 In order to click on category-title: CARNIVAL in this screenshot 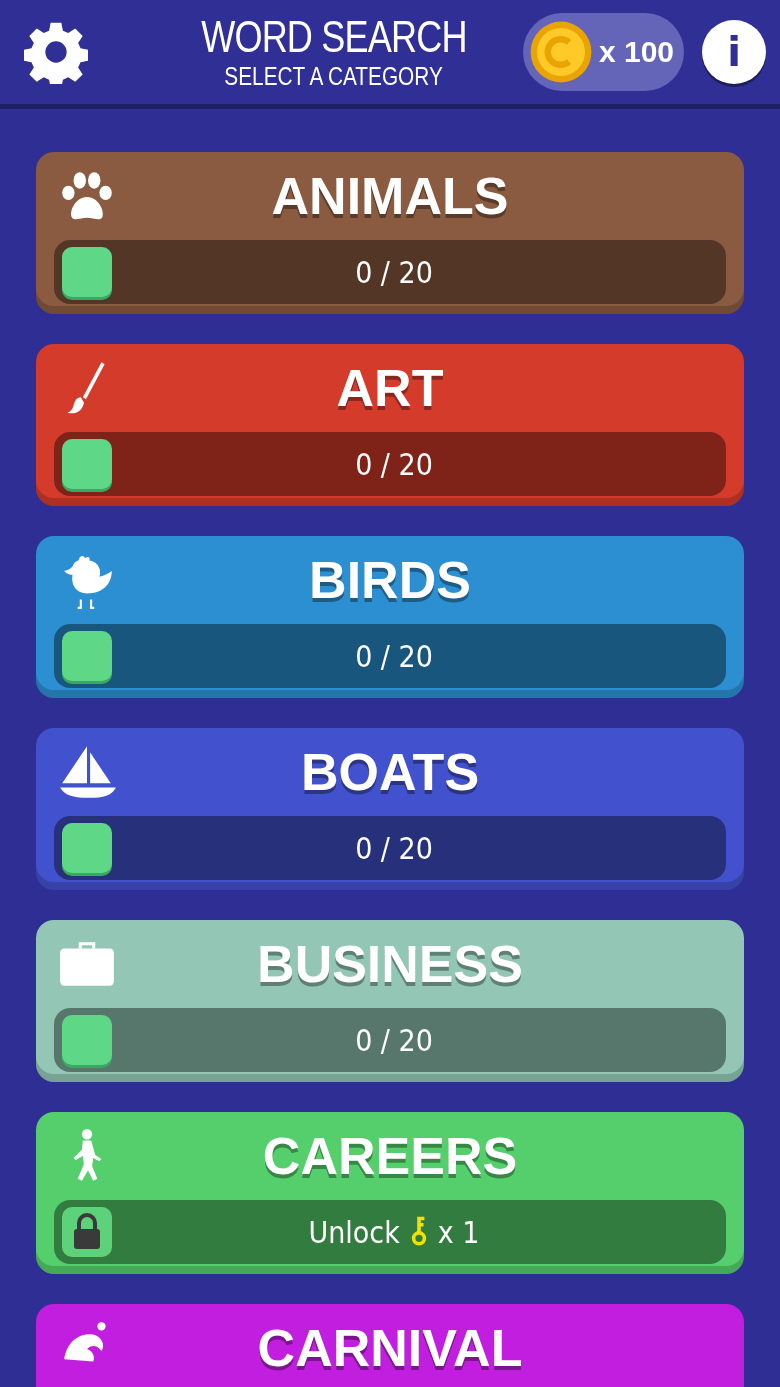, I will do `click(390, 1348)`.